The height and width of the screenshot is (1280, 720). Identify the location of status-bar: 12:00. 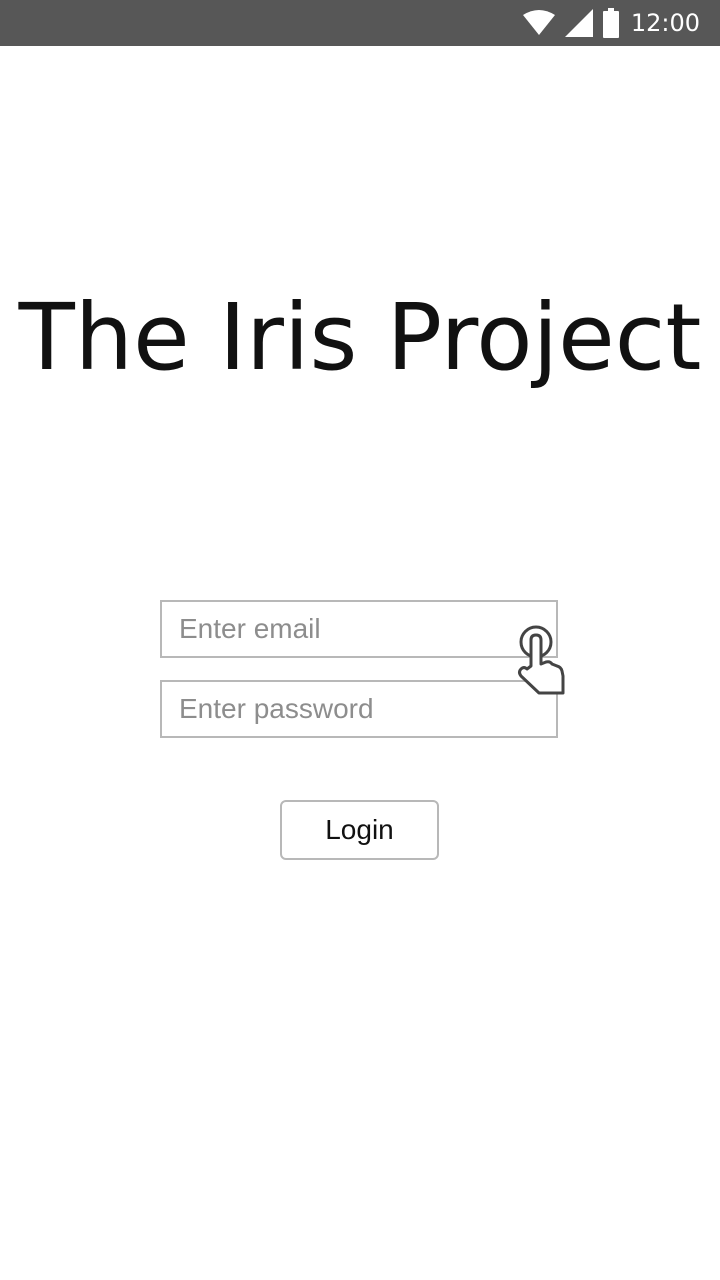
(360, 23).